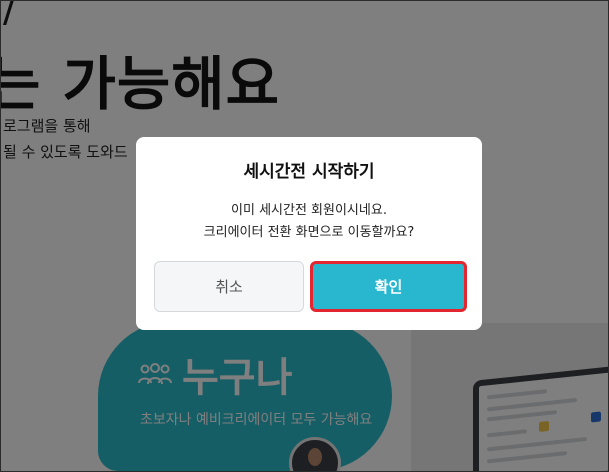 This screenshot has height=472, width=609. I want to click on cancel-button: 취소, so click(229, 286).